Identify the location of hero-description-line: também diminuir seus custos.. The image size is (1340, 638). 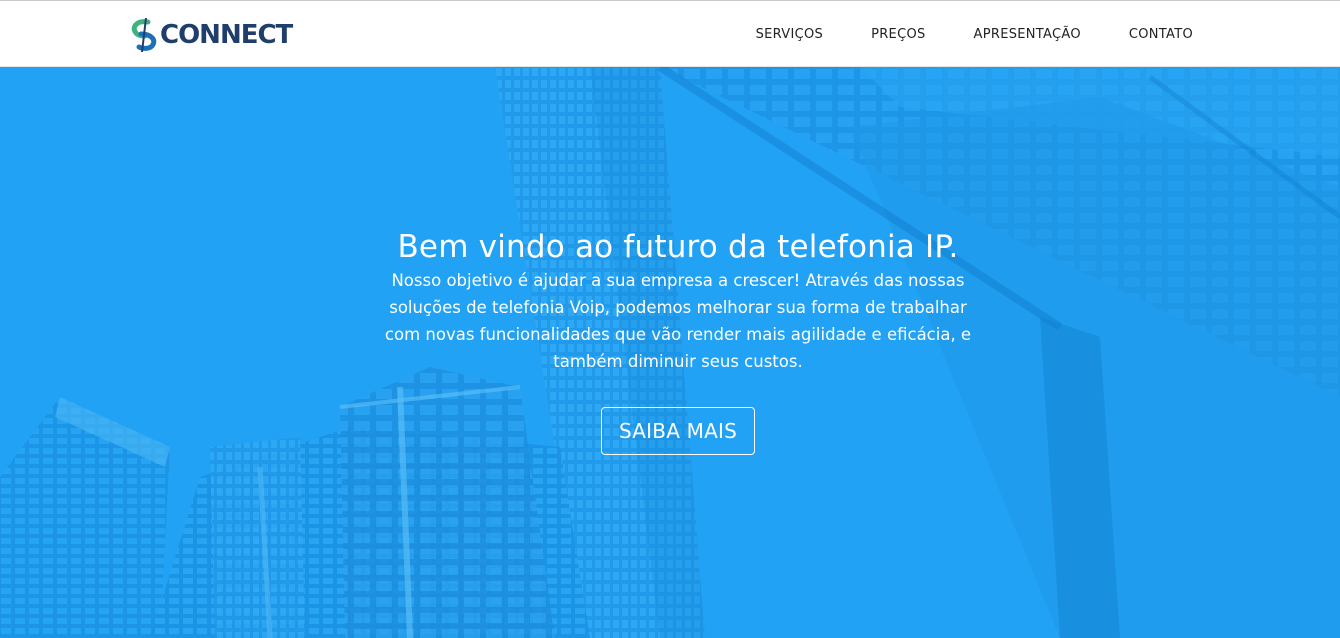
(678, 361).